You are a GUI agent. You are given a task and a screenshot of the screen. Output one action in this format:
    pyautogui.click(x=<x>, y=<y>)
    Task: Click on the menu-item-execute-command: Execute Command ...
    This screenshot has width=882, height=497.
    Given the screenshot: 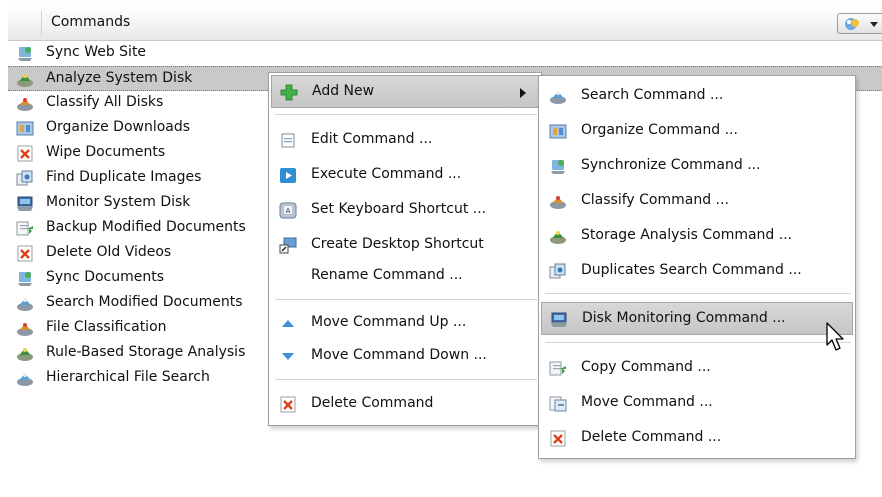 What is the action you would take?
    pyautogui.click(x=405, y=175)
    